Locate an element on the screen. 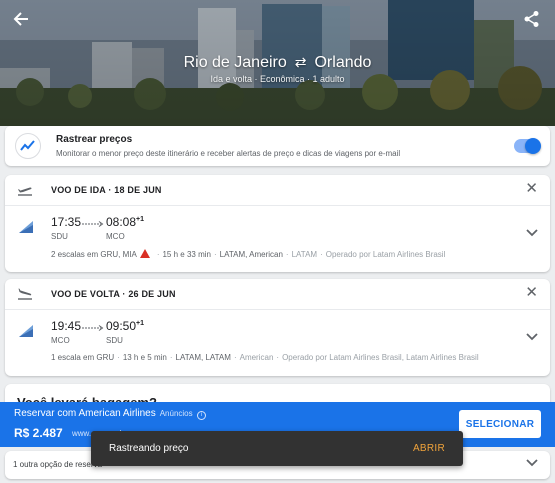 This screenshot has height=483, width=555. origin-city: Rio de Janeiro is located at coordinates (235, 62).